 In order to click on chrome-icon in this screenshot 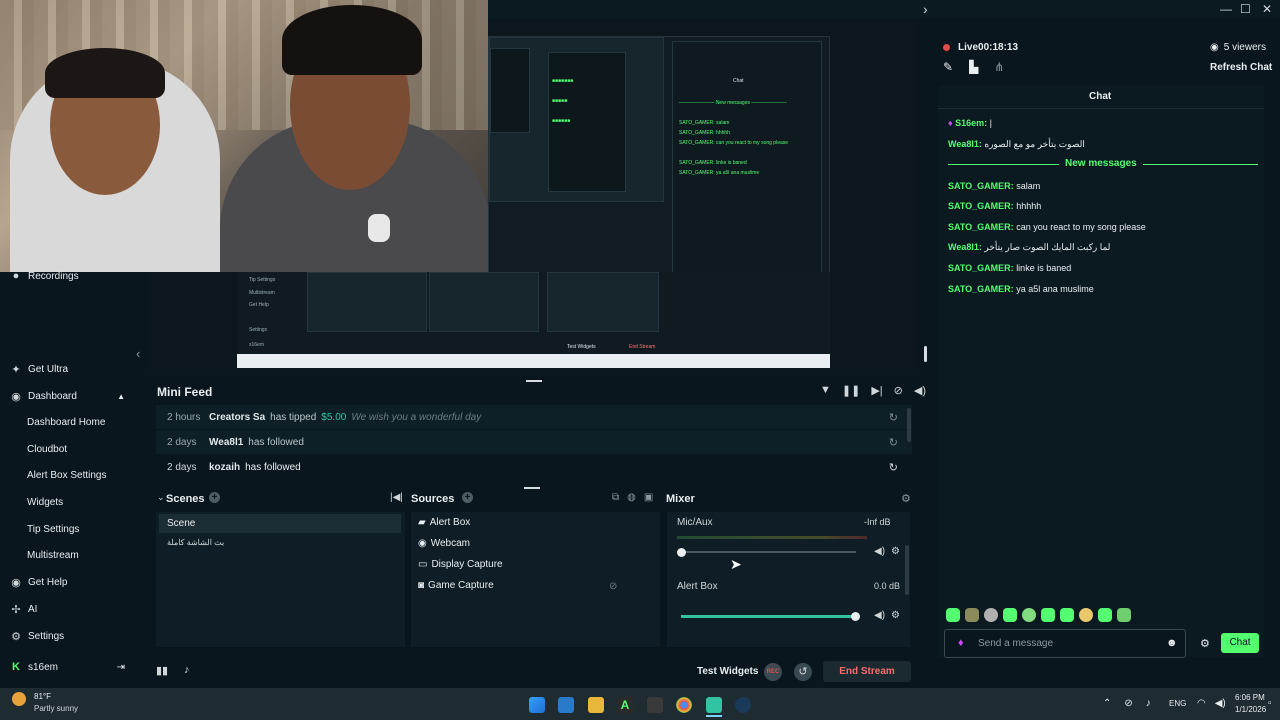, I will do `click(684, 705)`.